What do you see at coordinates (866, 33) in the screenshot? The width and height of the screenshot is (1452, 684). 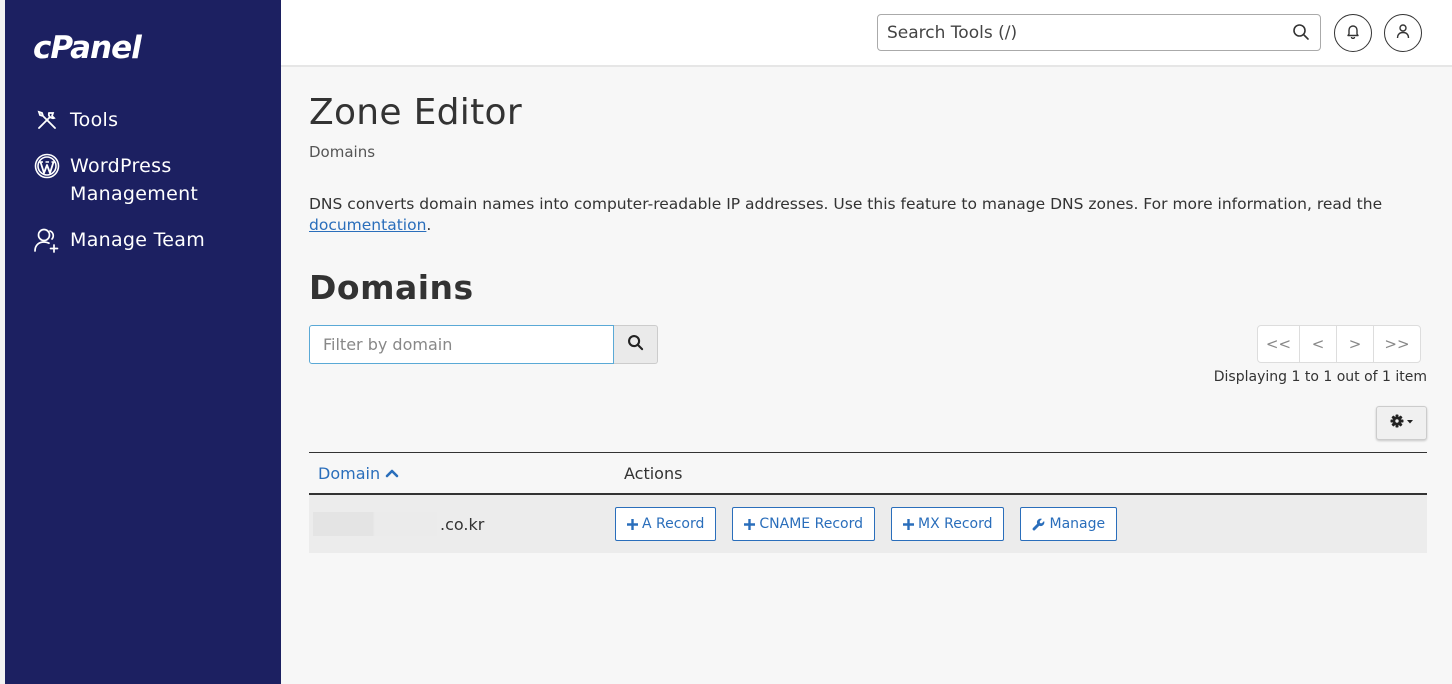 I see `top-bar` at bounding box center [866, 33].